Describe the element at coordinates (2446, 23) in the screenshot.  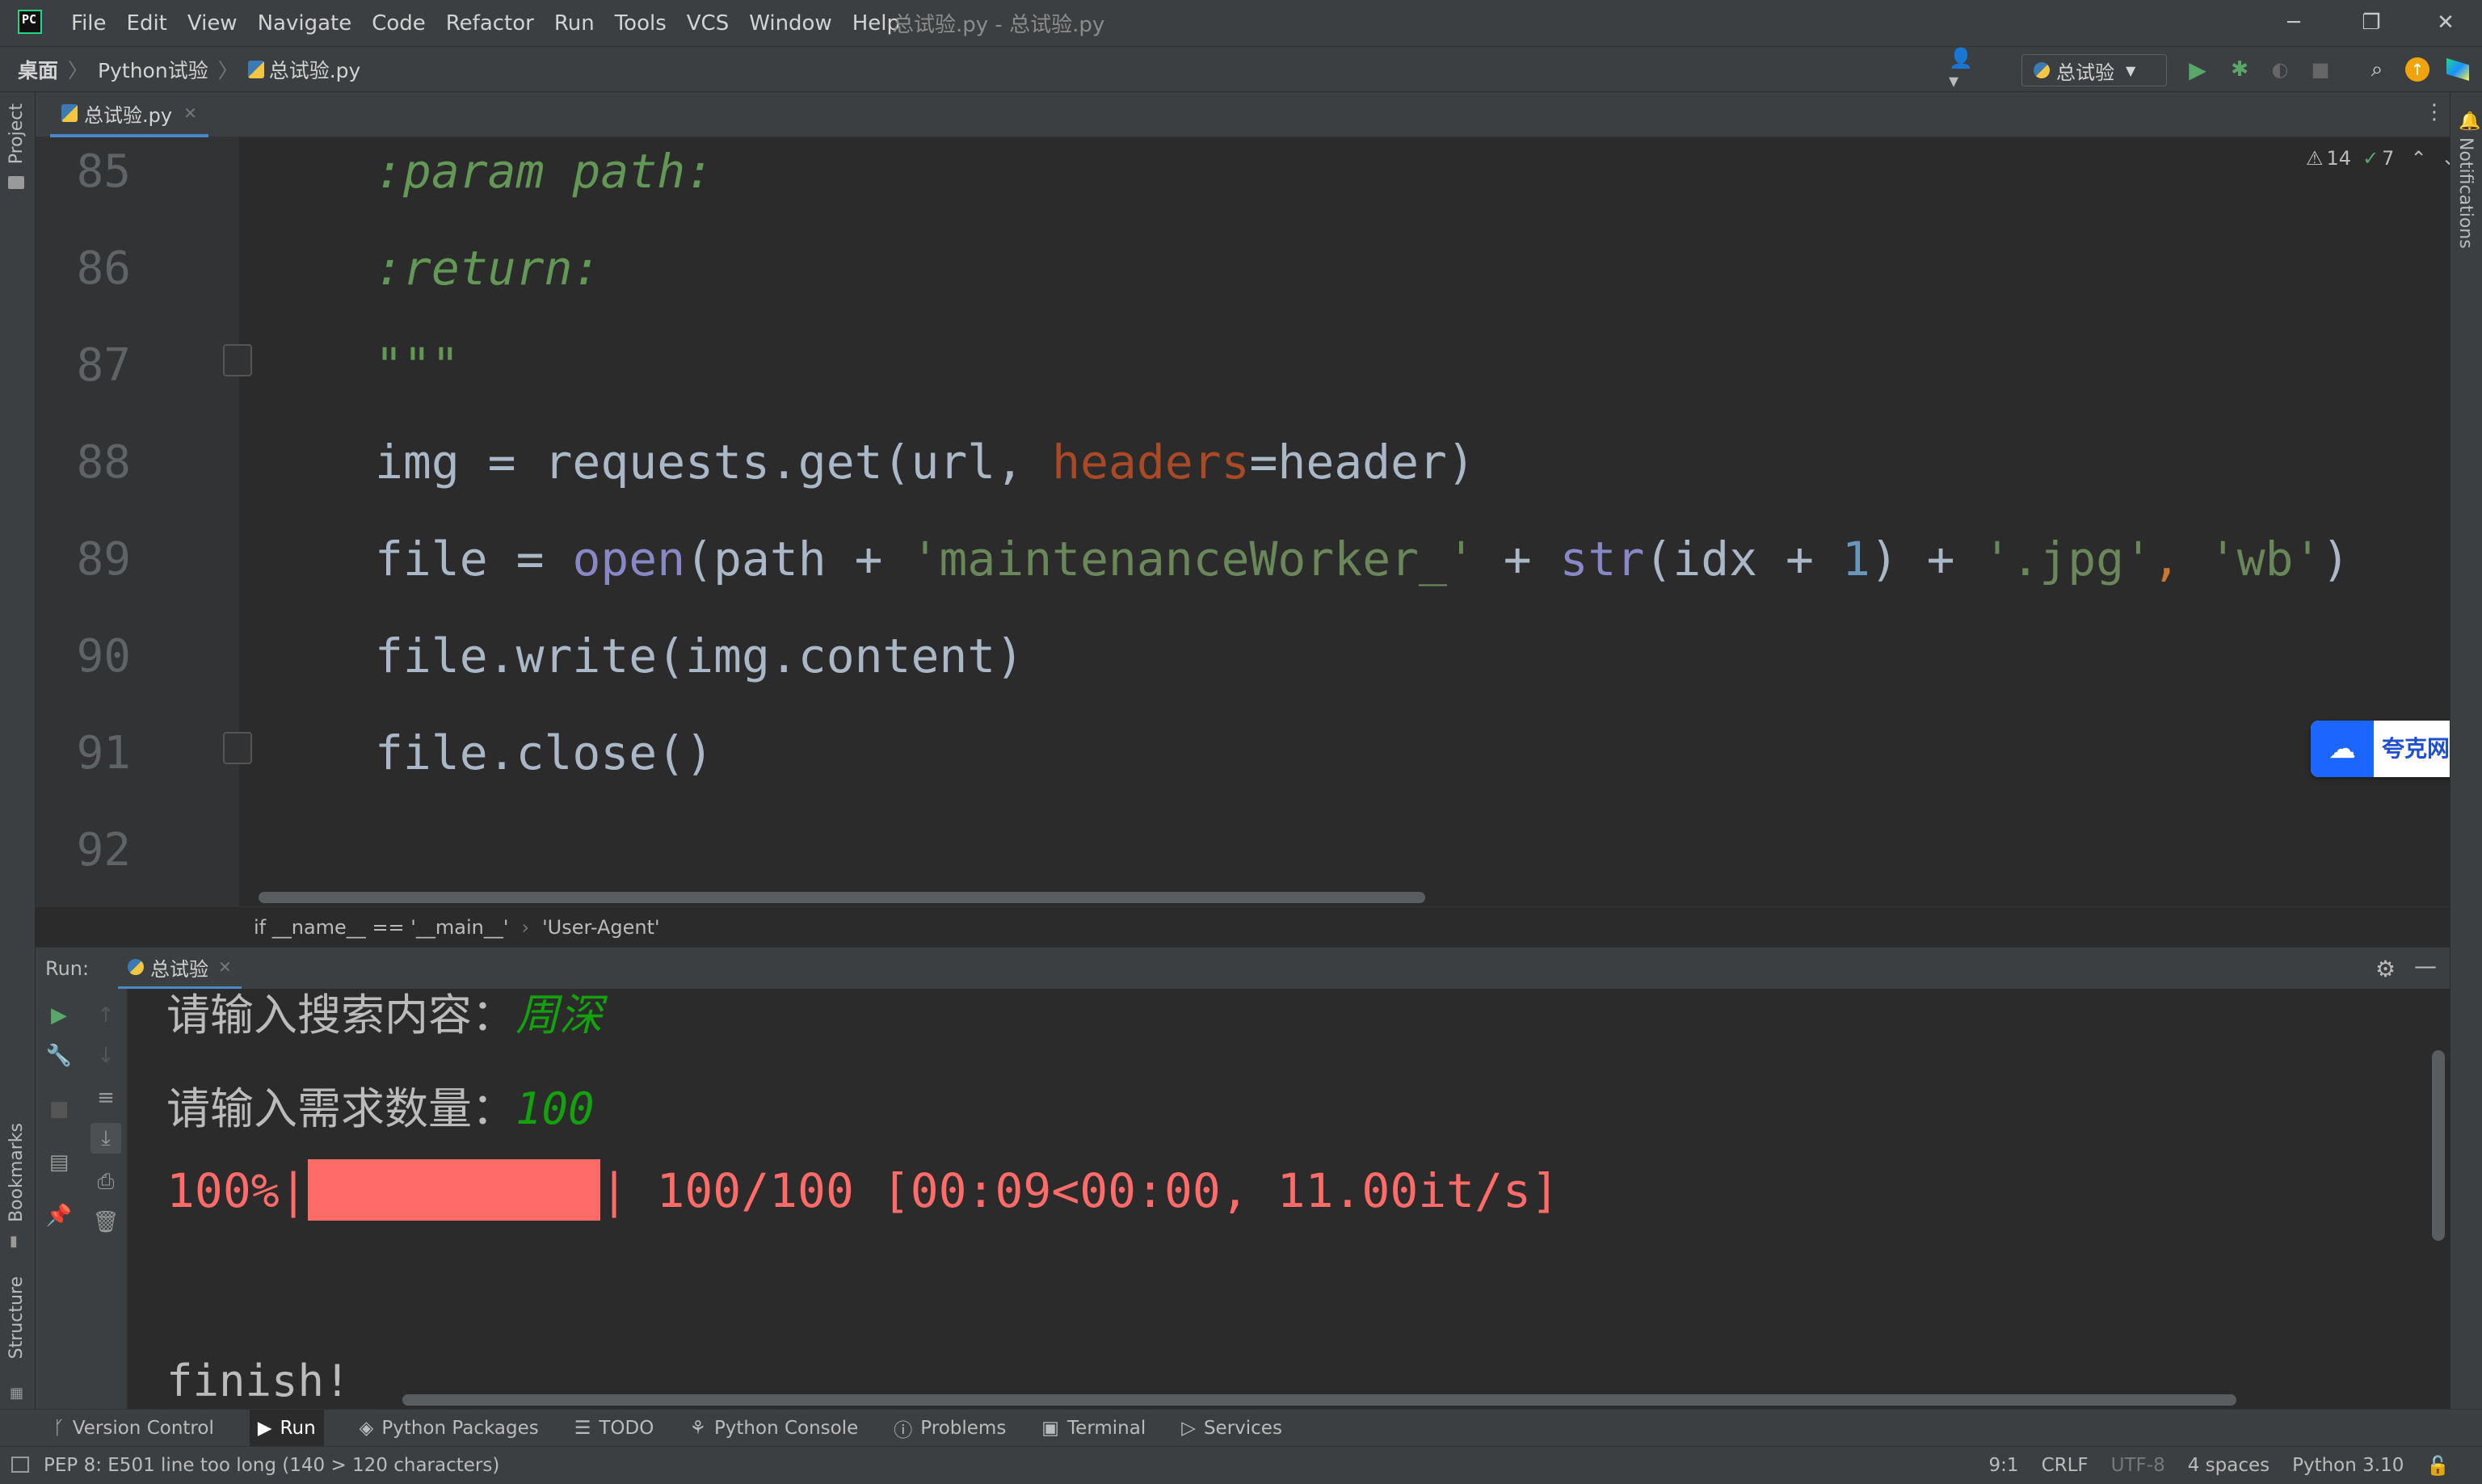
I see `close-button: ✕` at that location.